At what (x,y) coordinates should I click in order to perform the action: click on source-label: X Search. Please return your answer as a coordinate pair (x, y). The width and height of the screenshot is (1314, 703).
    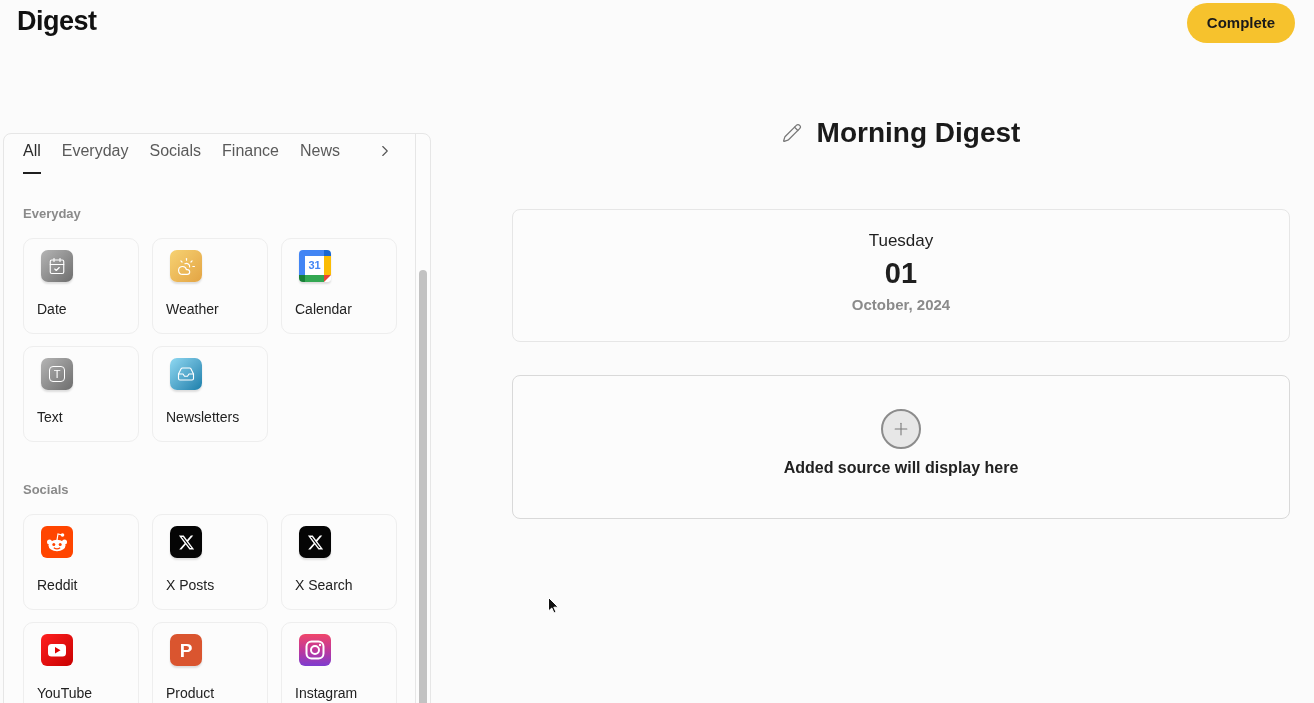
    Looking at the image, I should click on (324, 585).